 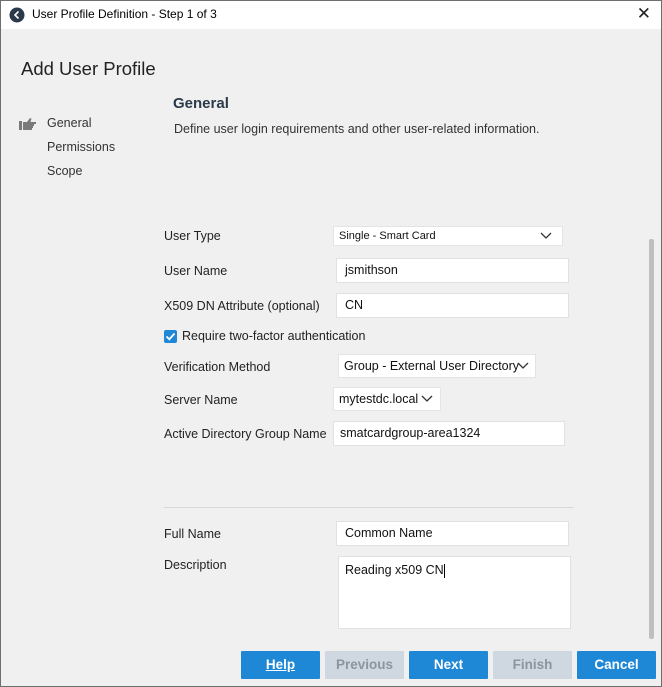 I want to click on next-button-label: Next, so click(x=448, y=664).